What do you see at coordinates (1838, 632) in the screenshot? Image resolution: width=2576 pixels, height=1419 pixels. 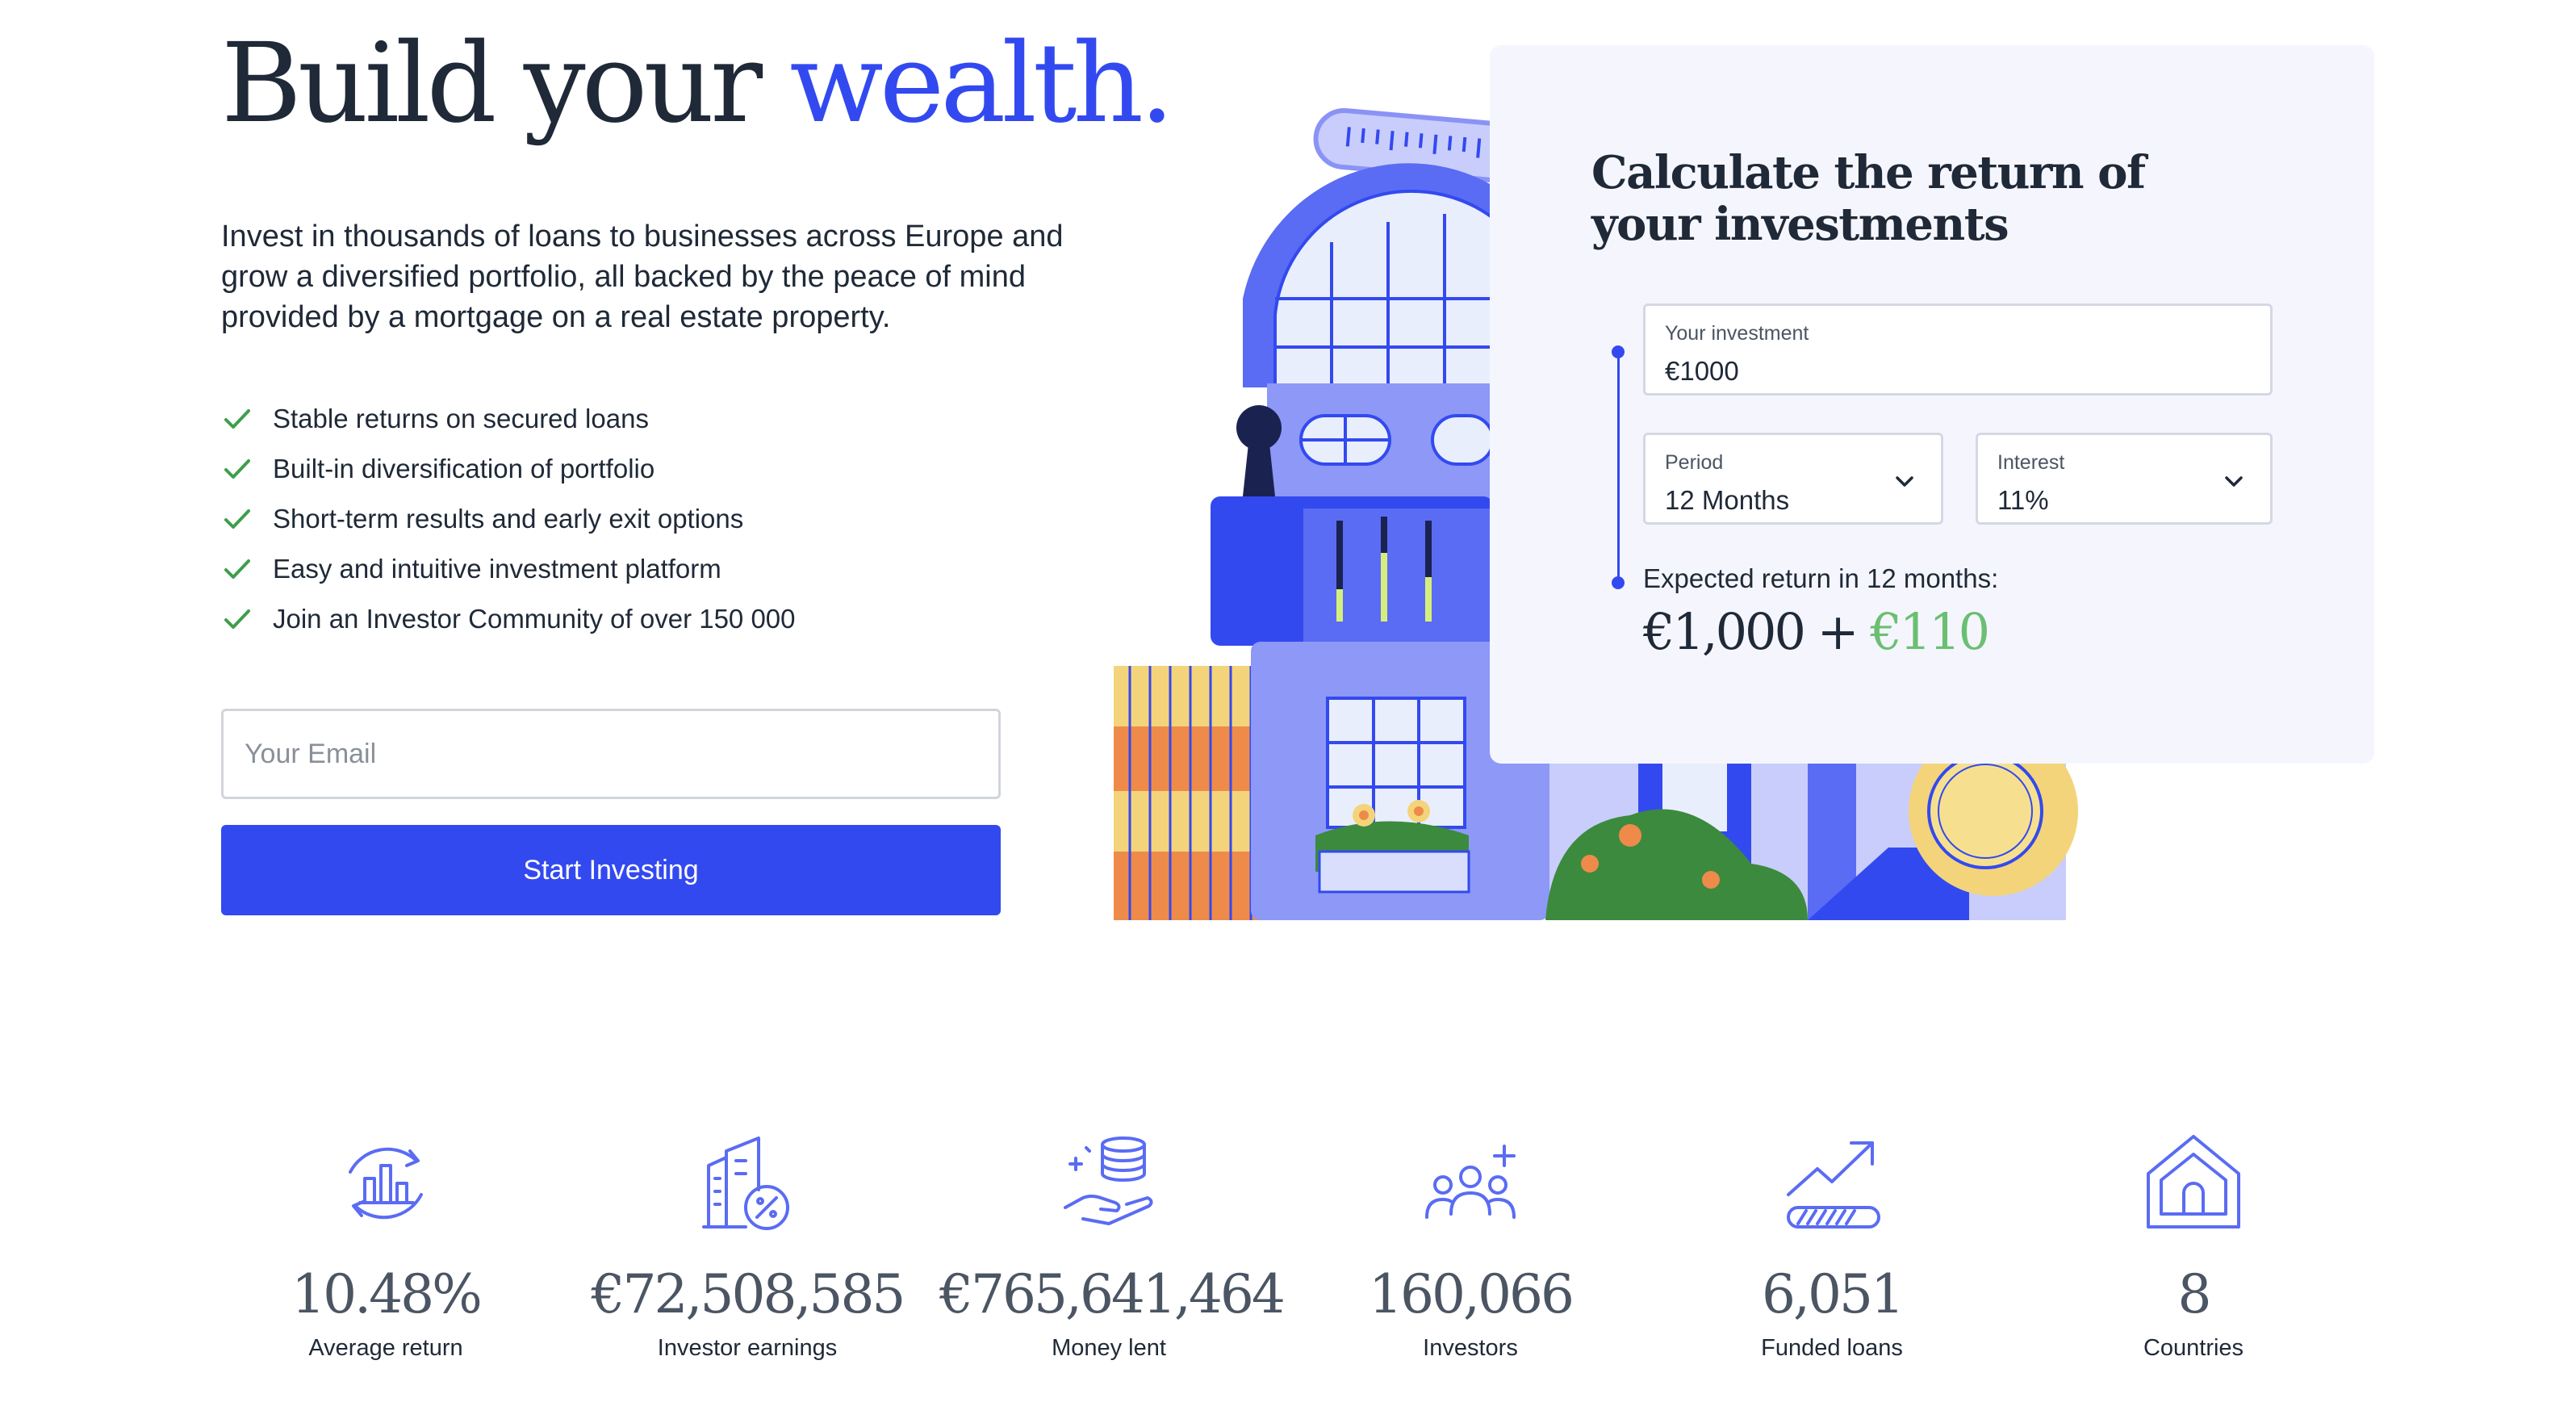 I see `expected-plus: +` at bounding box center [1838, 632].